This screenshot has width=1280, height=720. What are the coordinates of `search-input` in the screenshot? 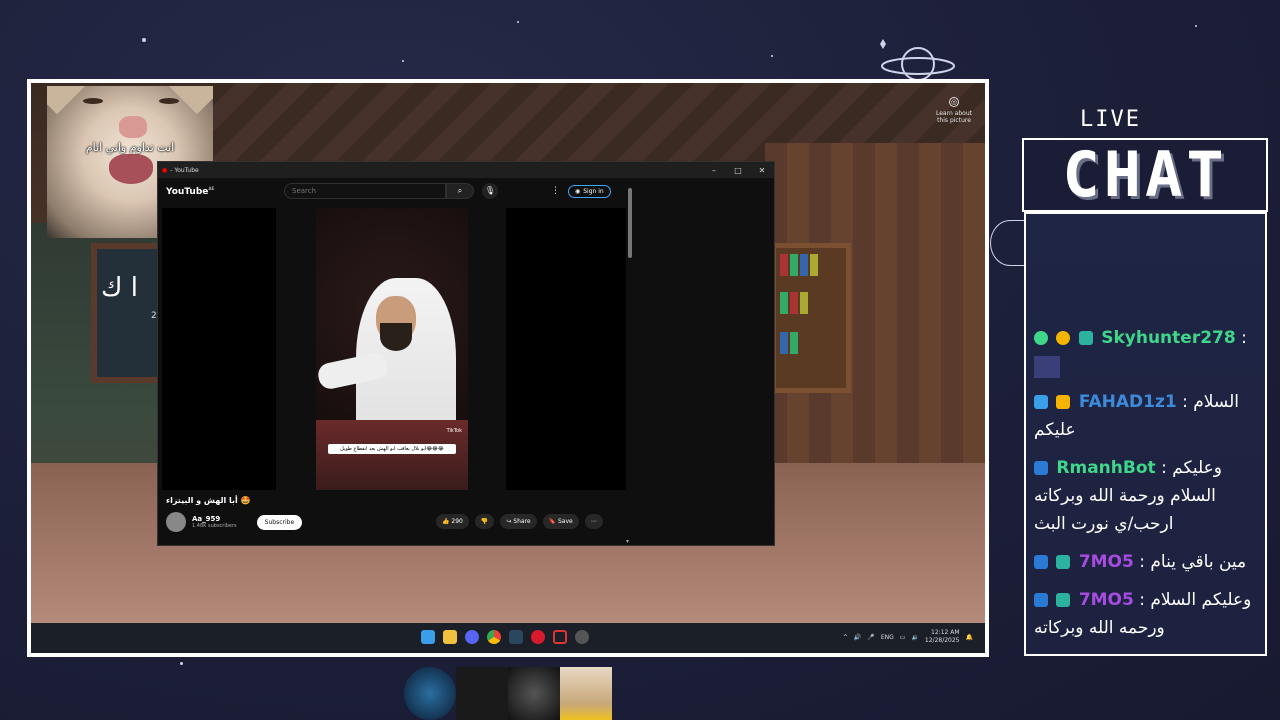 It's located at (365, 191).